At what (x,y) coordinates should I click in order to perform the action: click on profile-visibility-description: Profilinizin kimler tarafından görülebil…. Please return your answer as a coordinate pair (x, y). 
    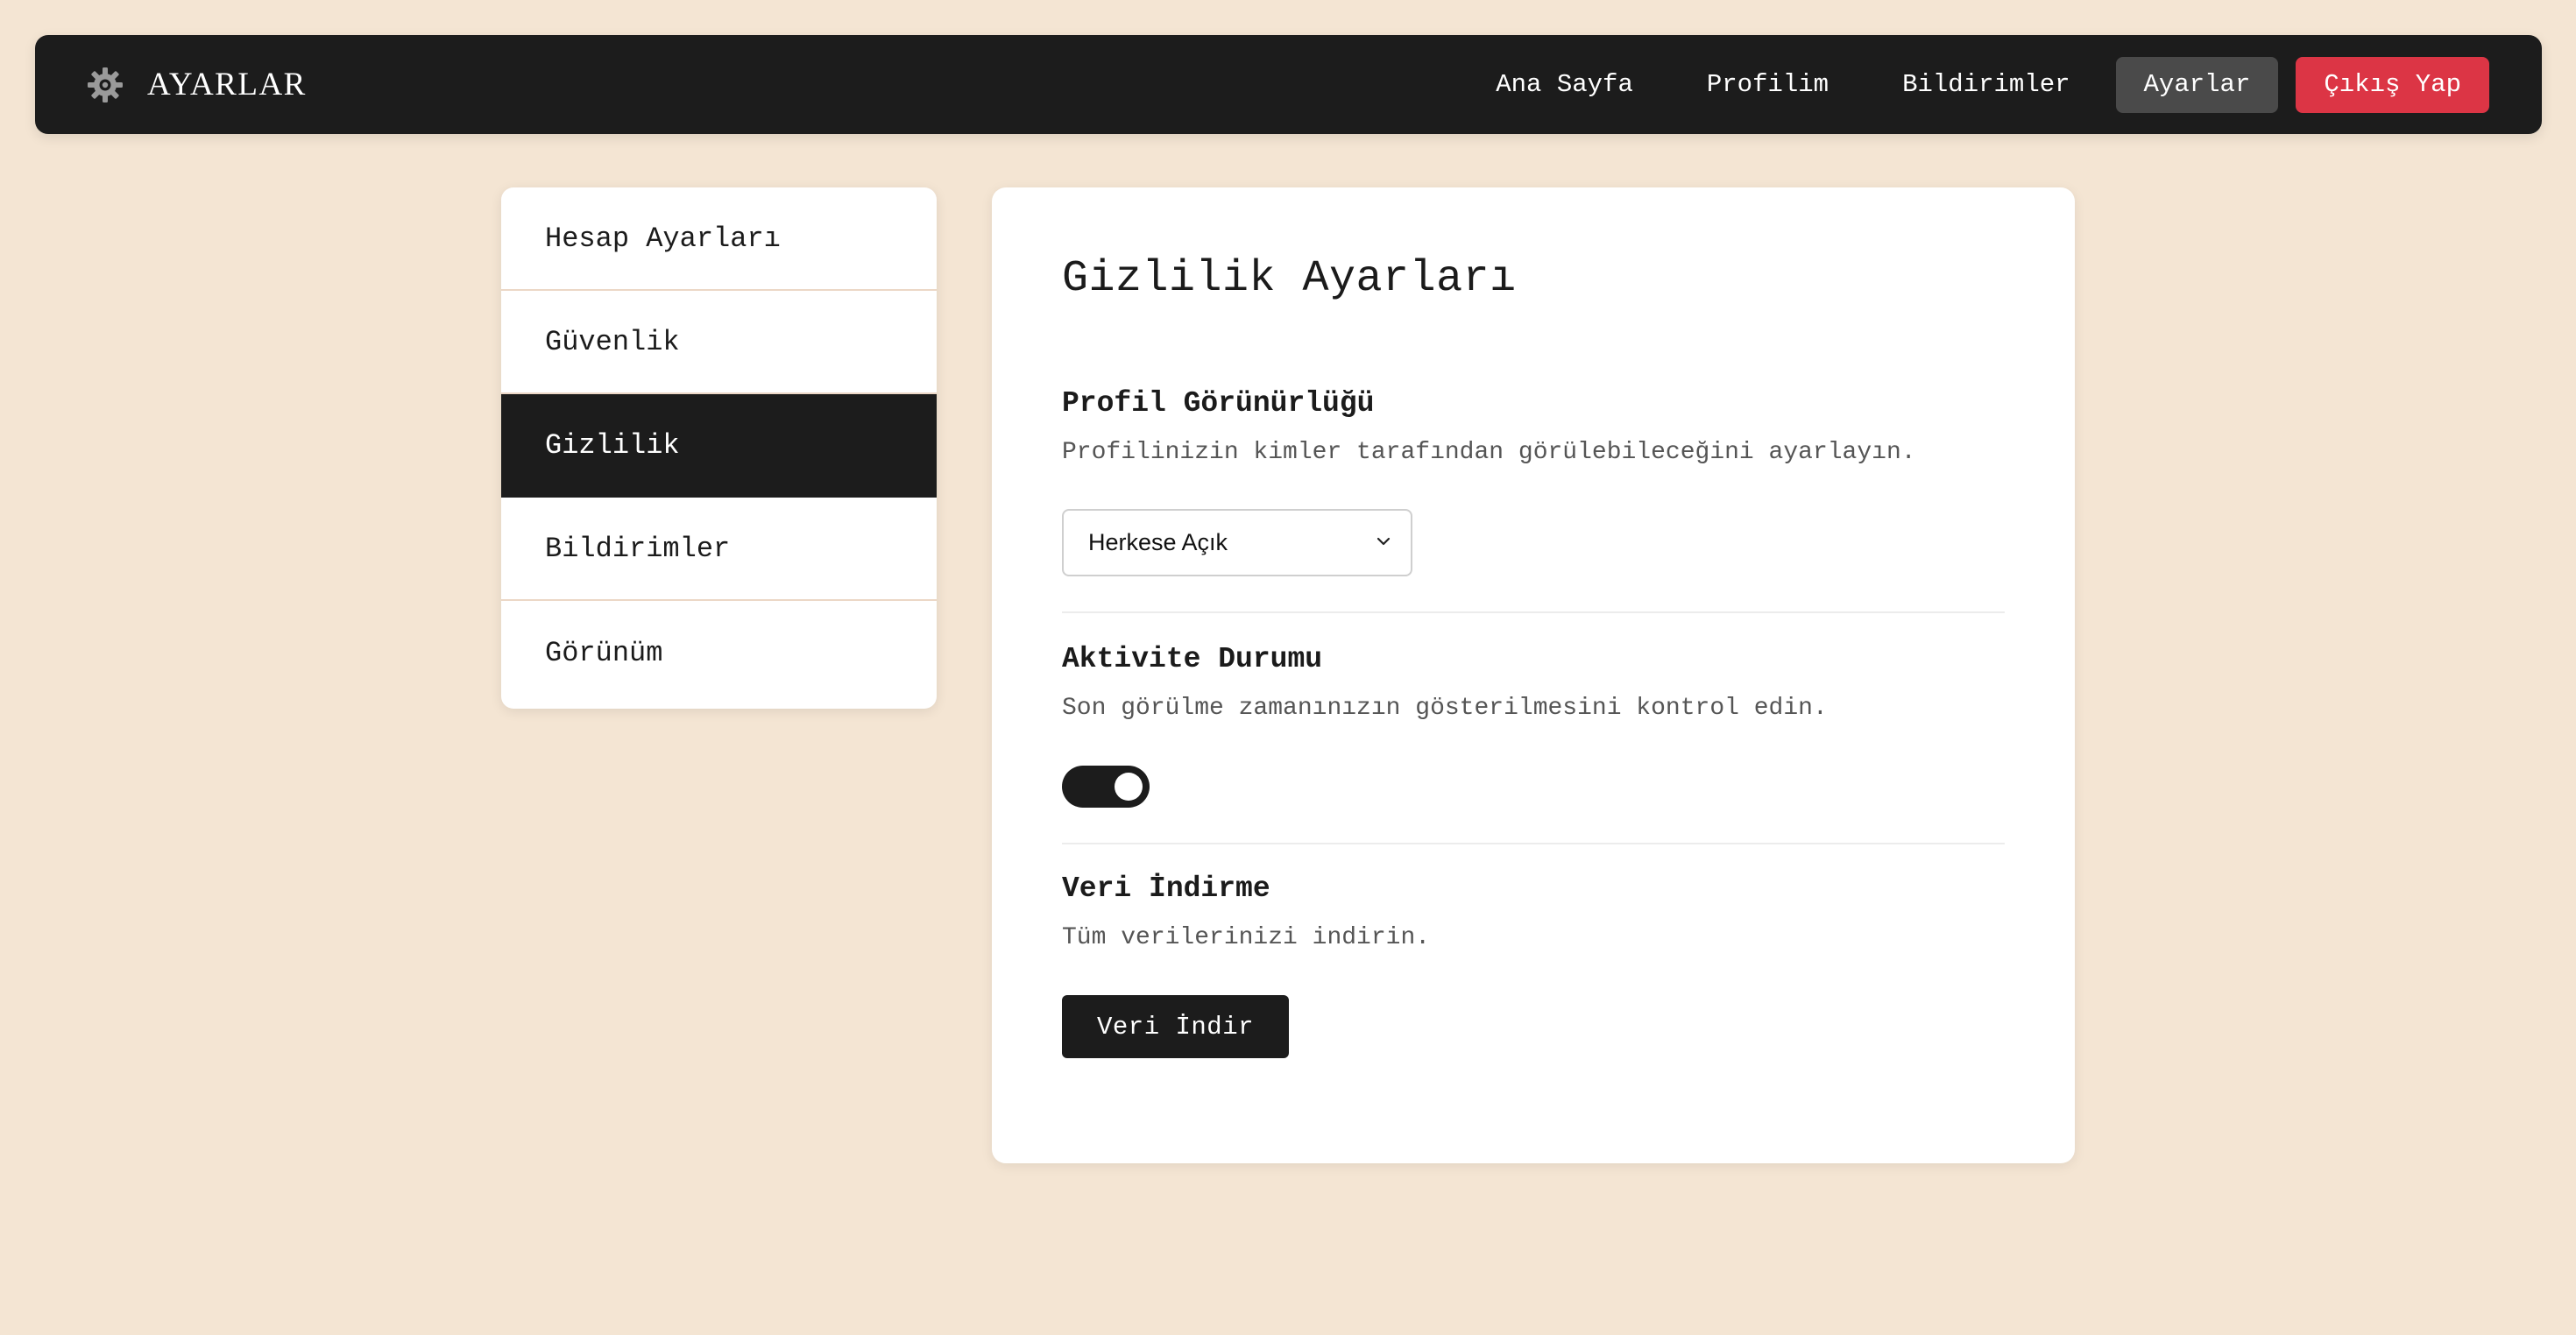
    Looking at the image, I should click on (1489, 452).